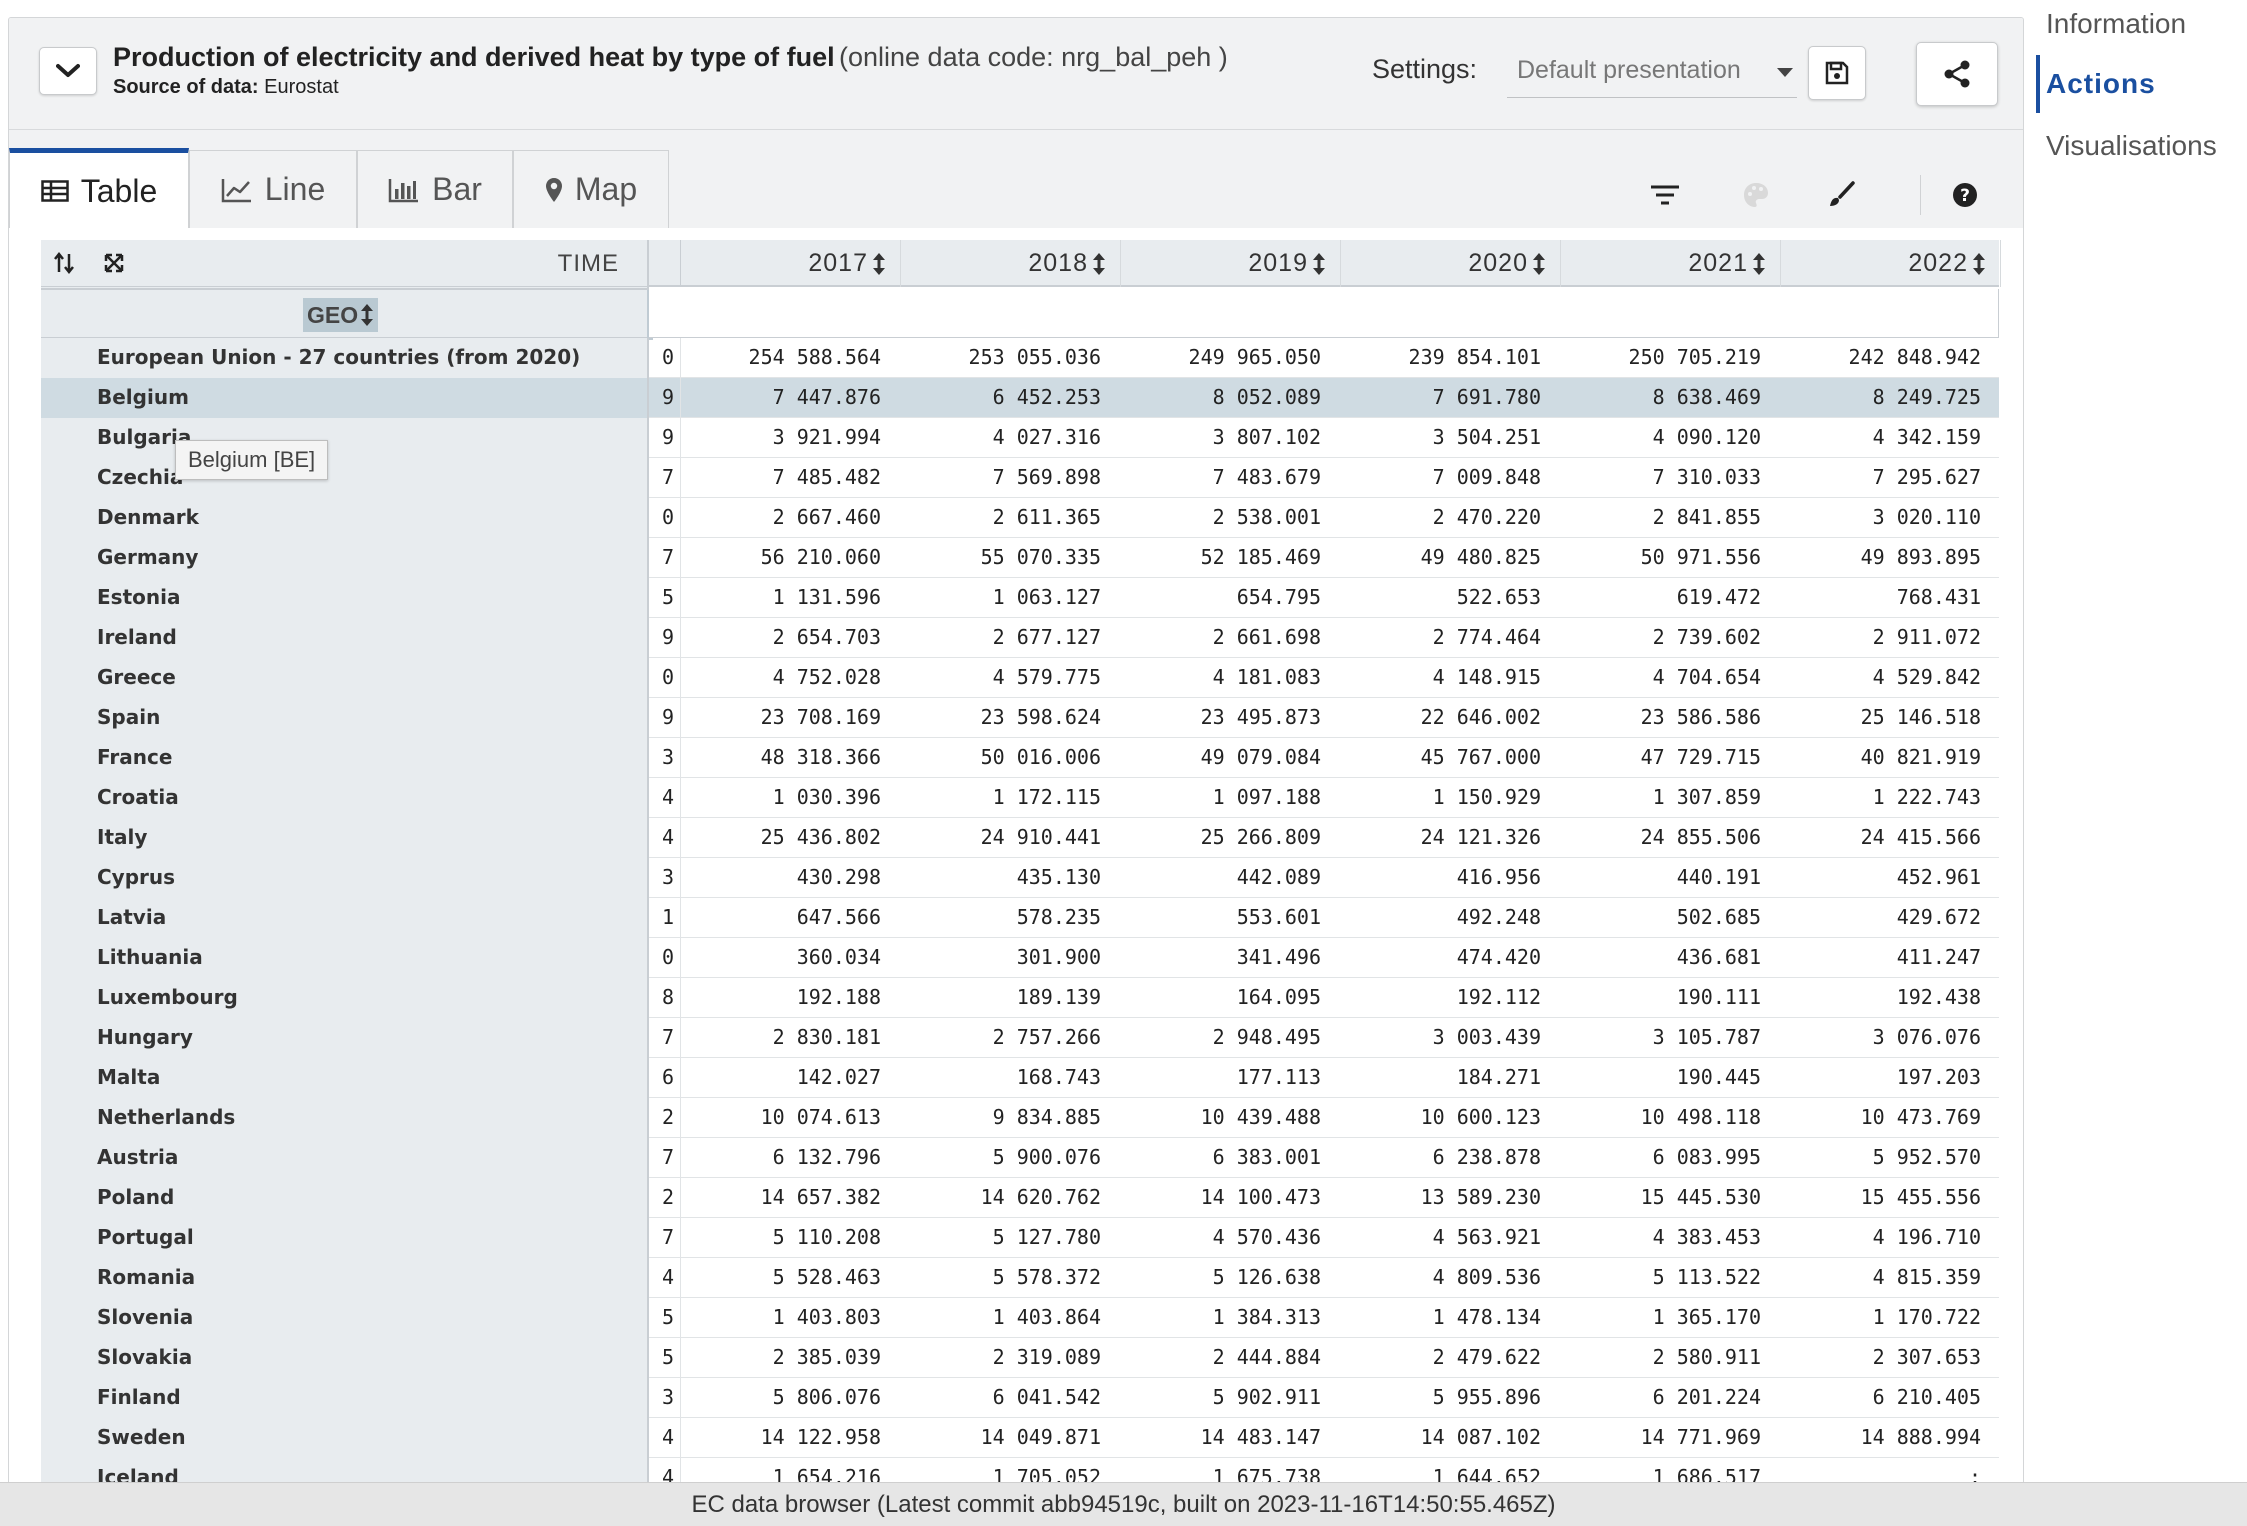 The height and width of the screenshot is (1526, 2247). I want to click on geo-row-label: Ireland, so click(345, 638).